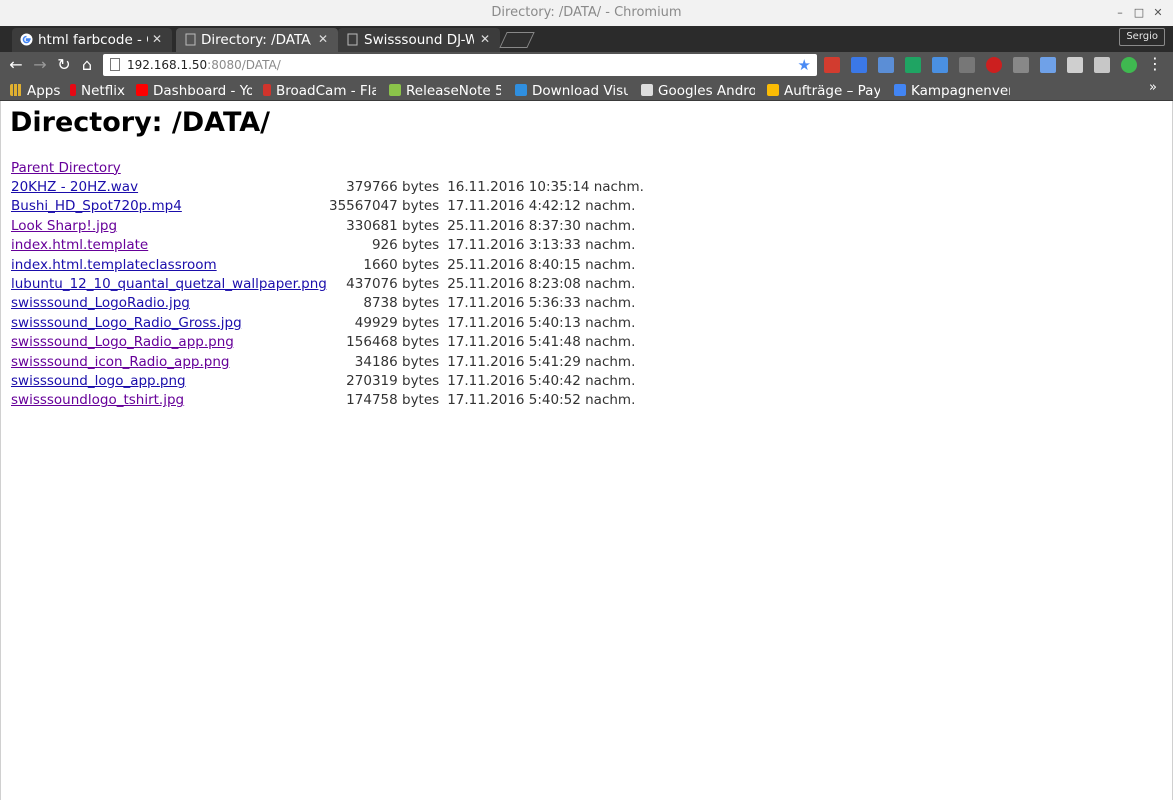  I want to click on tab-title: Directory: /DATA/, so click(256, 40).